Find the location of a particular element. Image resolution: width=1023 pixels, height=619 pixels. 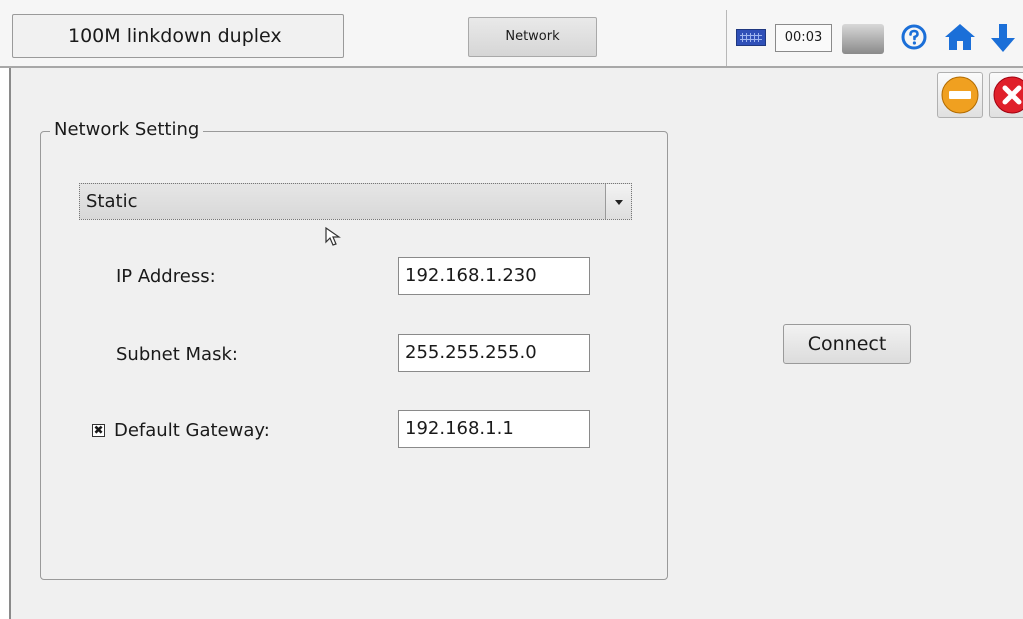

subnet-mask-label: Subnet Mask: is located at coordinates (177, 354).